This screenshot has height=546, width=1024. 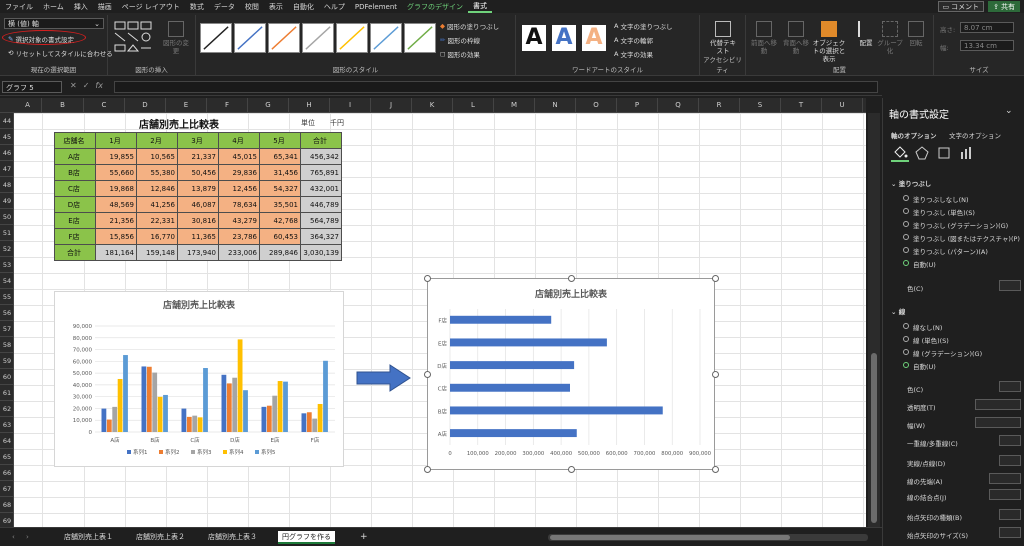 I want to click on table-cell: 45,015, so click(x=239, y=156).